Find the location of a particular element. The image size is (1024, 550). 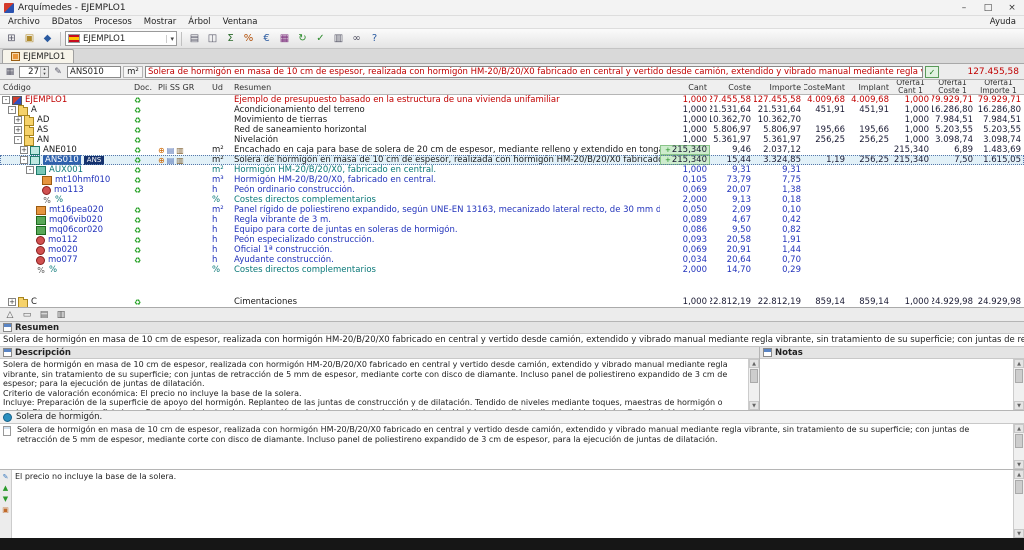

full-text-scrollbar: ▲ ▼ is located at coordinates (1018, 446).